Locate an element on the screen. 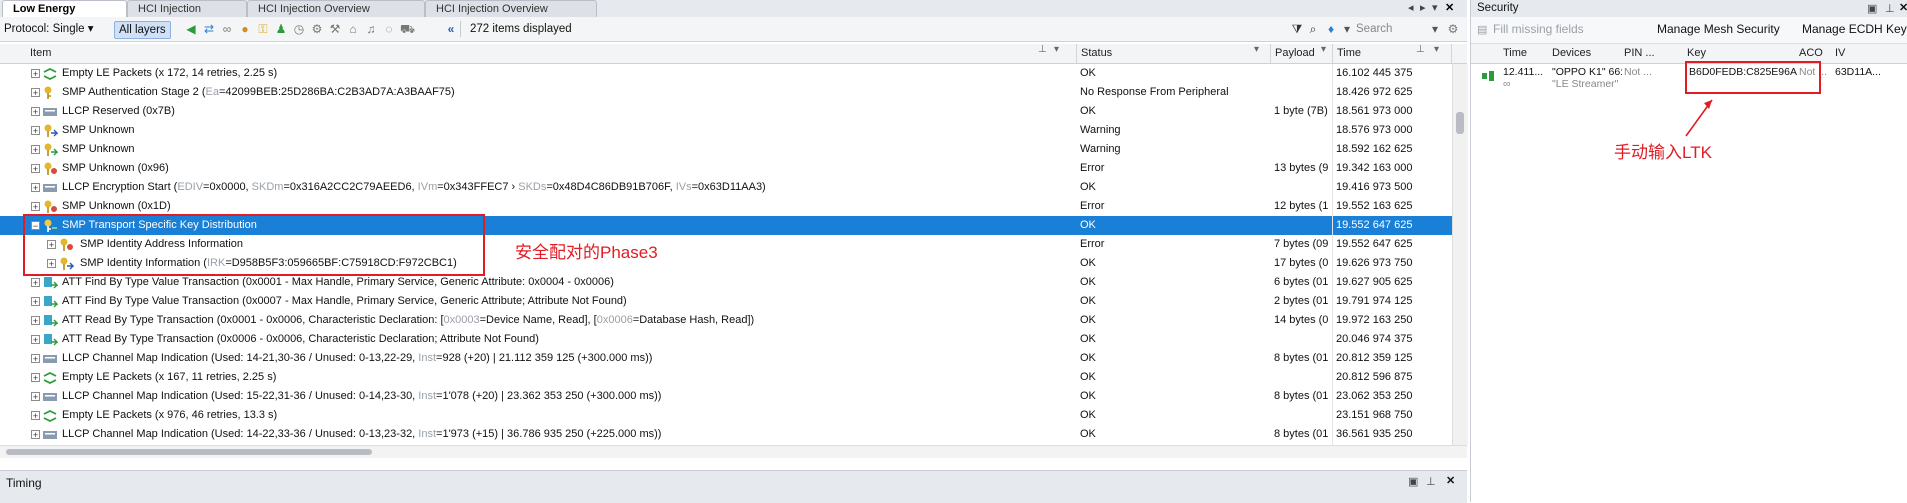 This screenshot has width=1907, height=503. column-header-item: Item is located at coordinates (551, 53).